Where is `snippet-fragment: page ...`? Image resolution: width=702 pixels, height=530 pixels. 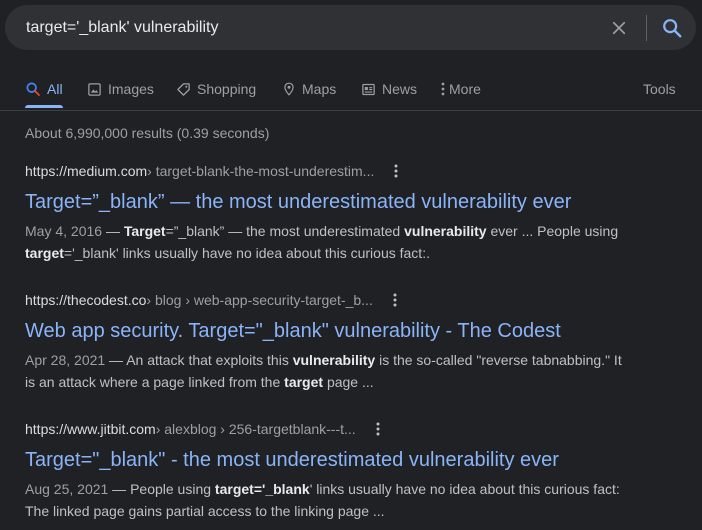 snippet-fragment: page ... is located at coordinates (348, 382).